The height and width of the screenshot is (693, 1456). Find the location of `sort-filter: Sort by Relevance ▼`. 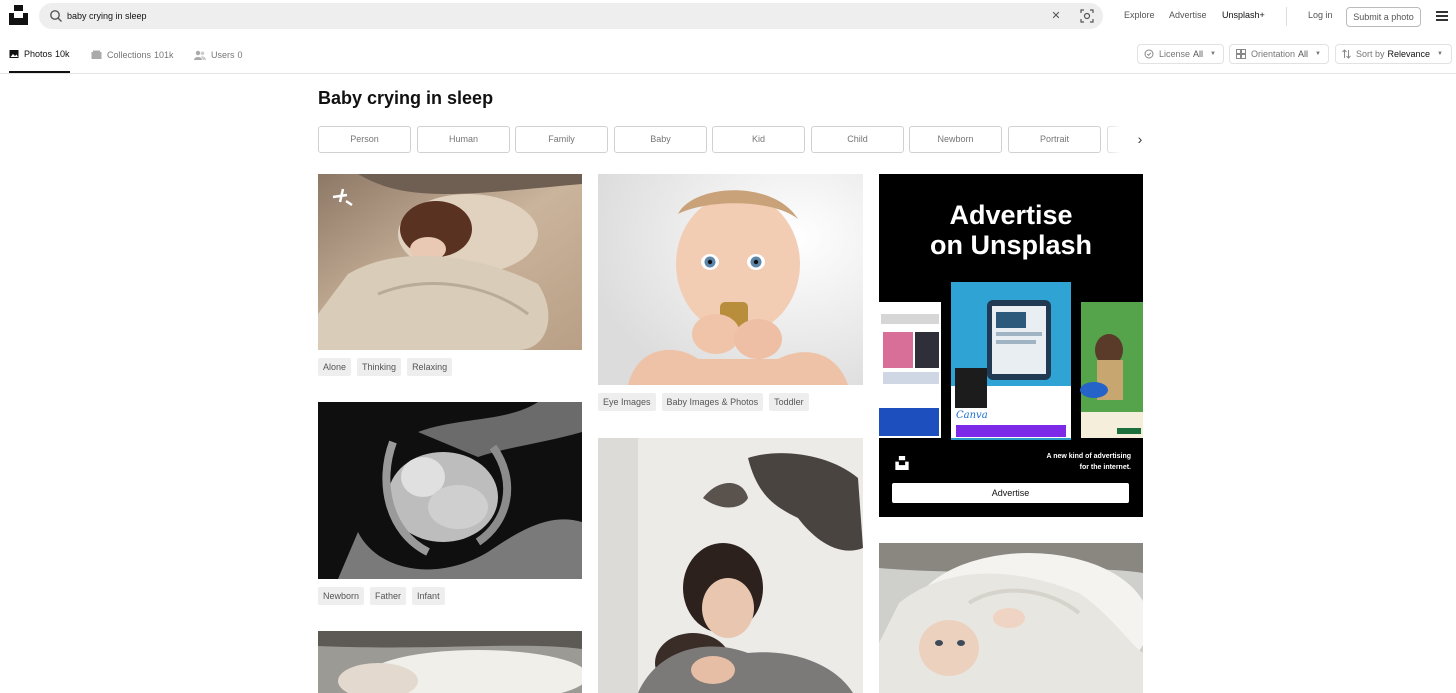

sort-filter: Sort by Relevance ▼ is located at coordinates (1393, 54).